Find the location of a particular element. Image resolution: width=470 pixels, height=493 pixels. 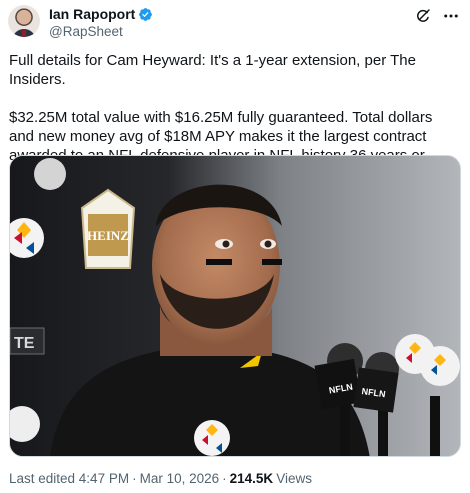

backdrop-sign: TE is located at coordinates (27, 341).